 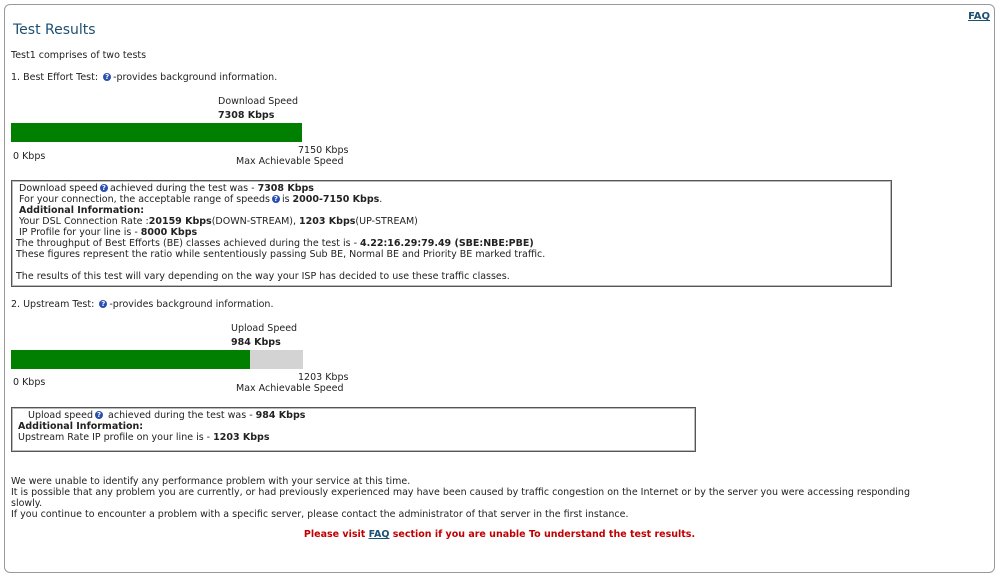 What do you see at coordinates (195, 77) in the screenshot?
I see `best-effort-heading-suffix: -provides background information.` at bounding box center [195, 77].